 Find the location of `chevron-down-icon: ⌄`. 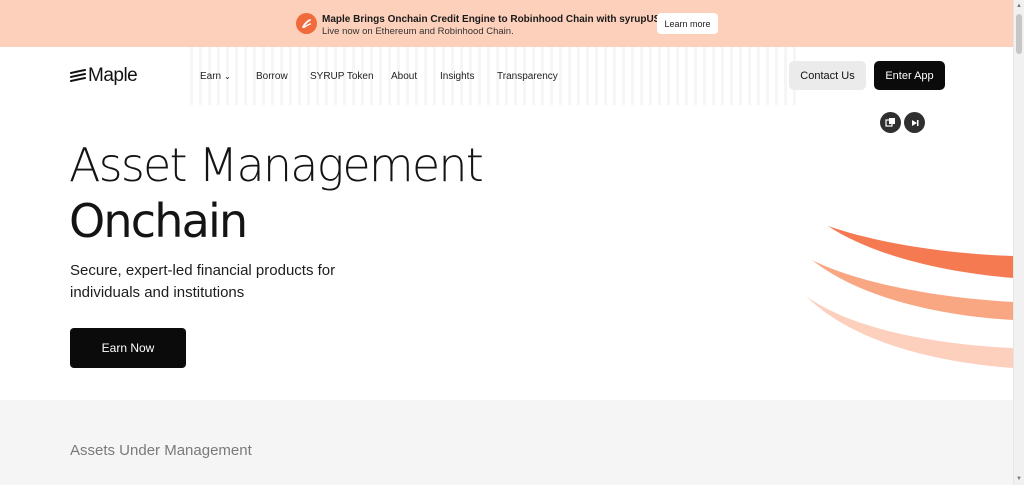

chevron-down-icon: ⌄ is located at coordinates (227, 76).